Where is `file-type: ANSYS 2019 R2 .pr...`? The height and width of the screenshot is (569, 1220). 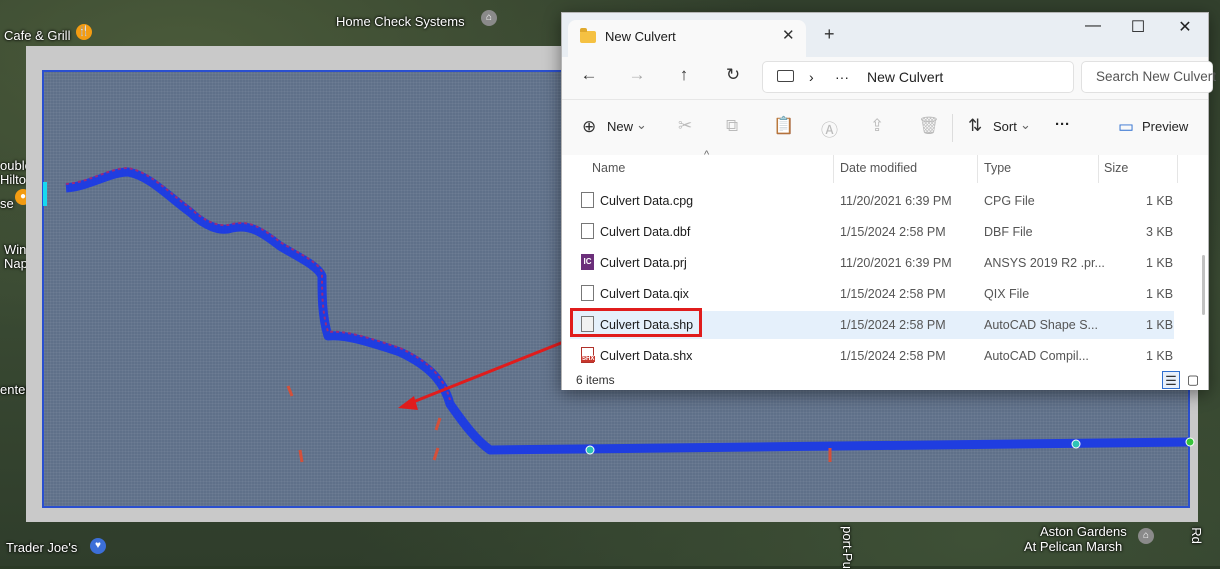
file-type: ANSYS 2019 R2 .pr... is located at coordinates (1044, 263).